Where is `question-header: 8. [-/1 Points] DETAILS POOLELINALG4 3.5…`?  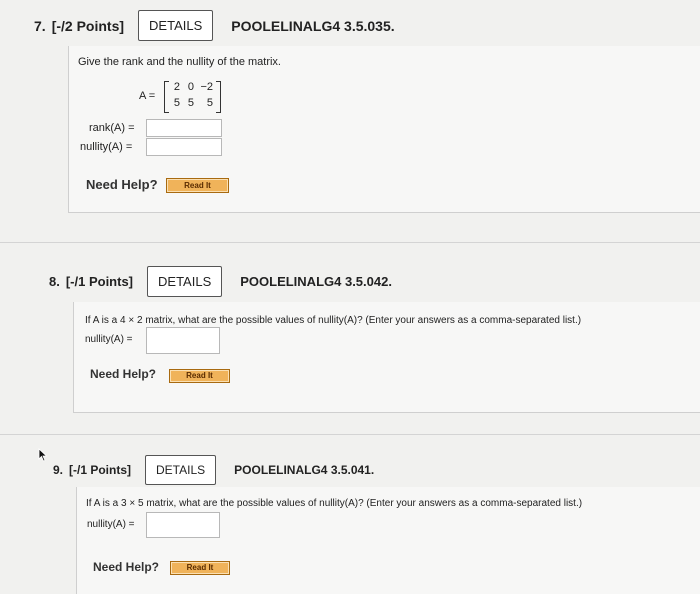
question-header: 8. [-/1 Points] DETAILS POOLELINALG4 3.5… is located at coordinates (220, 281).